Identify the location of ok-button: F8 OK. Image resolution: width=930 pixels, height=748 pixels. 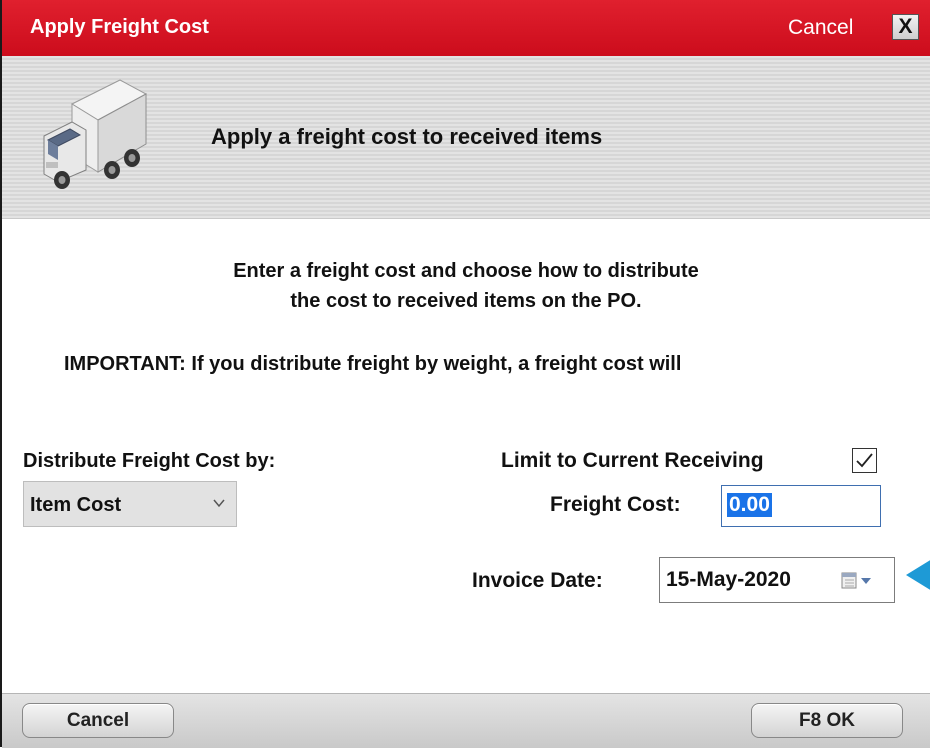
(827, 720).